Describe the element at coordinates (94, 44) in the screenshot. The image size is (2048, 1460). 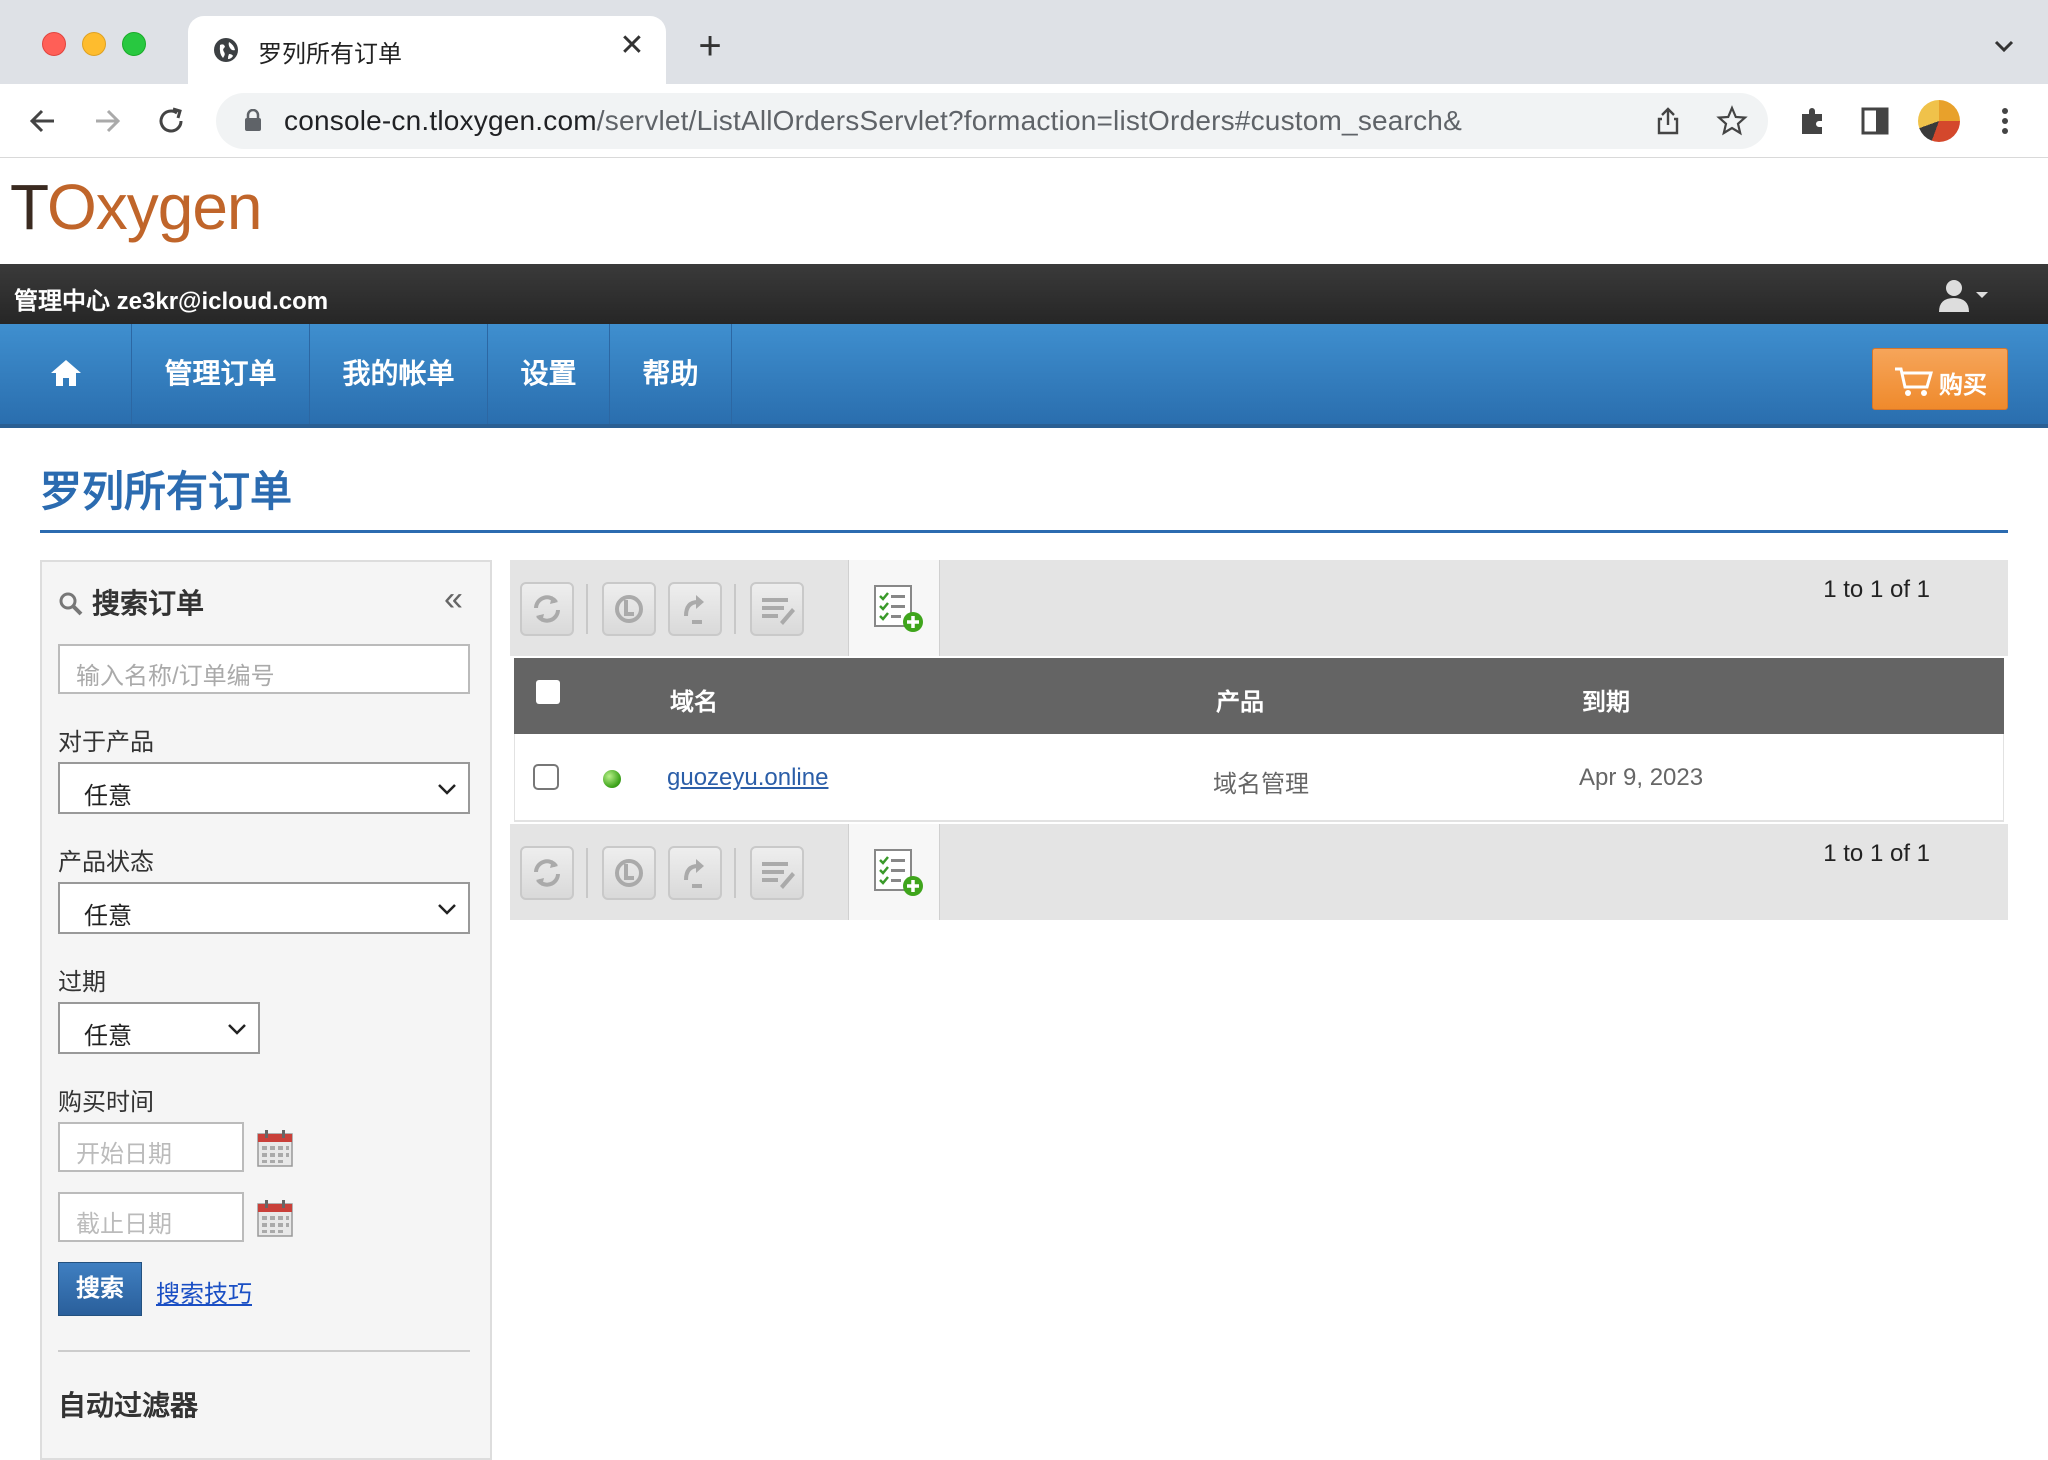
I see `window-minimize-button` at that location.